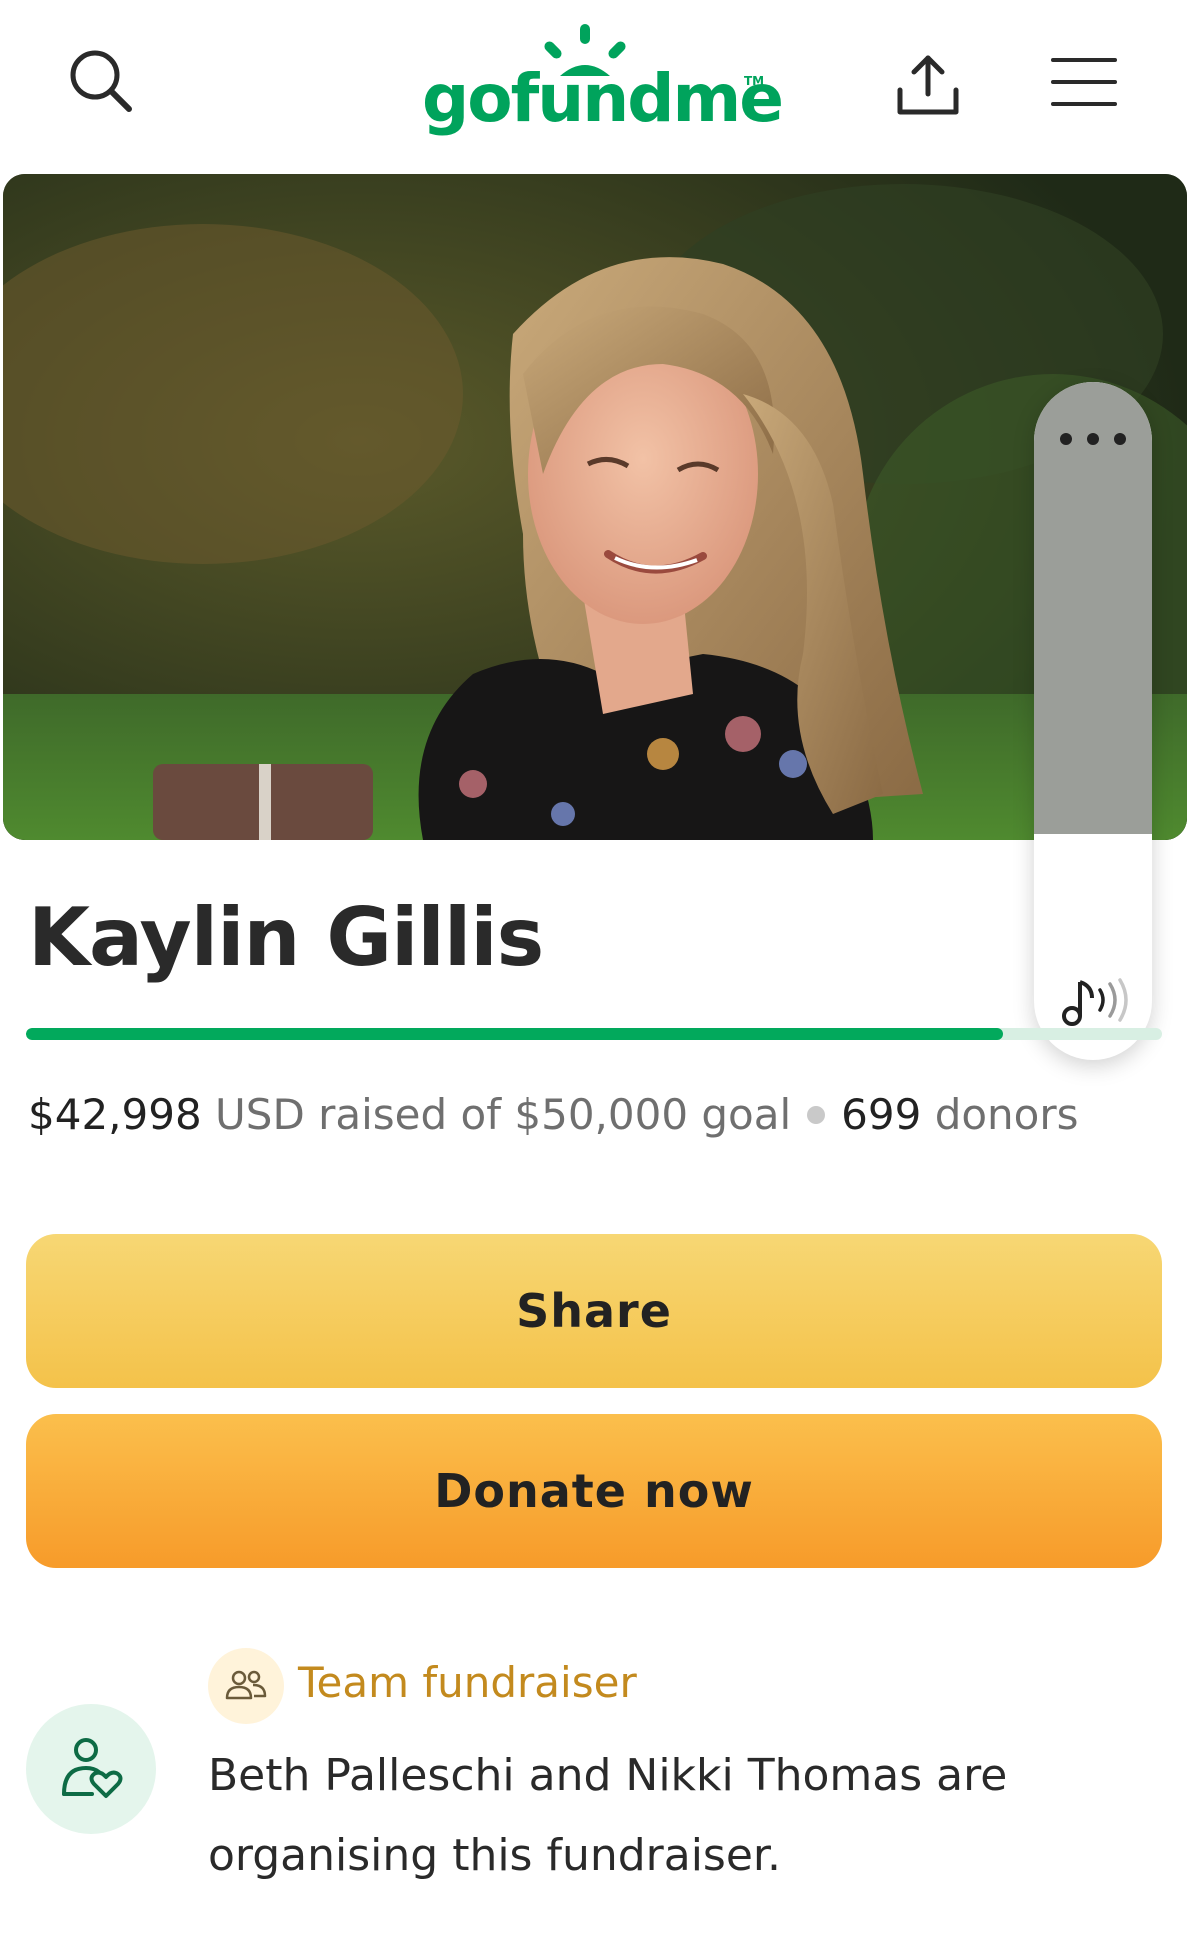 The width and height of the screenshot is (1200, 1939). I want to click on campaign-title: Kaylin Gillis, so click(286, 937).